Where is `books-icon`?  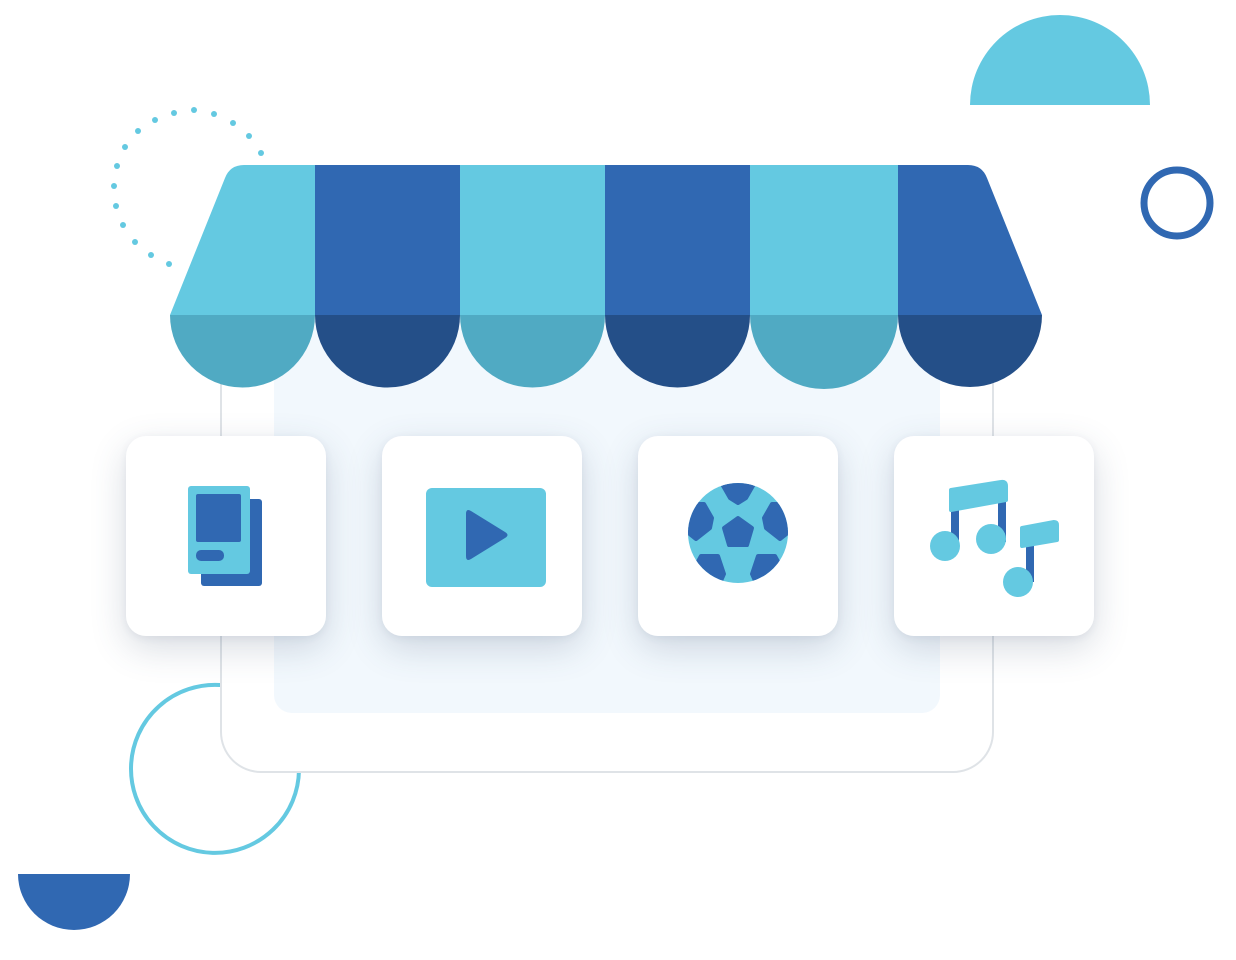
books-icon is located at coordinates (225, 536).